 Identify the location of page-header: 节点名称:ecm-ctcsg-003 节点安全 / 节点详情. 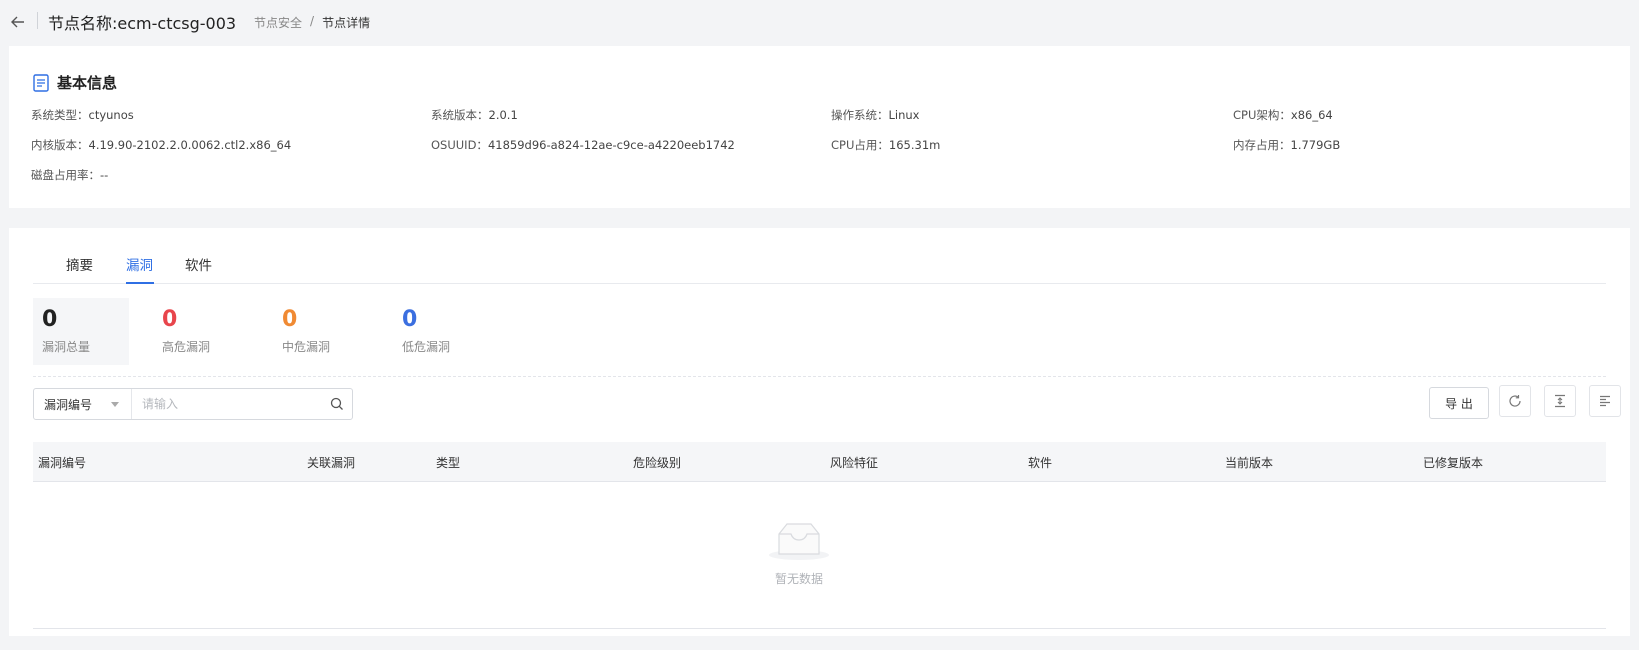
(819, 22).